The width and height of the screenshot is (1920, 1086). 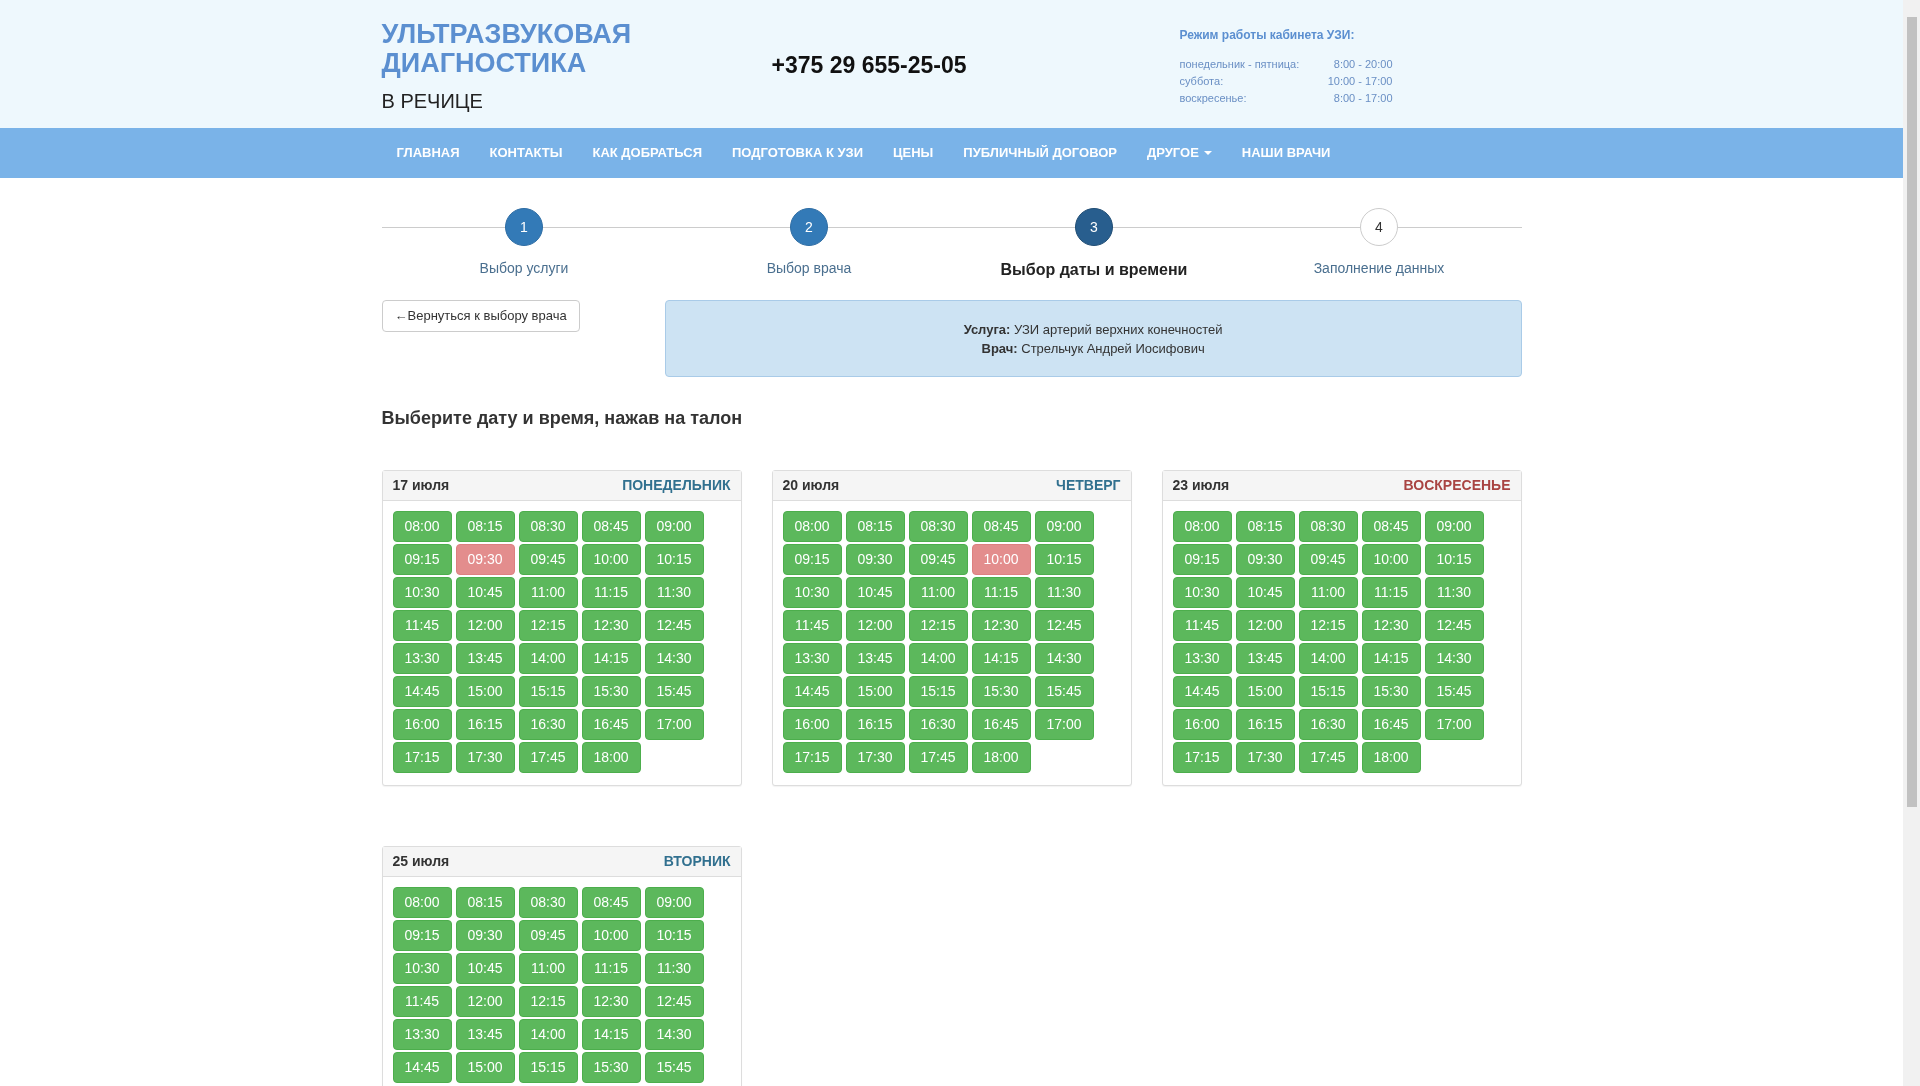 I want to click on time-slot-button: 17:15, so click(x=1202, y=757).